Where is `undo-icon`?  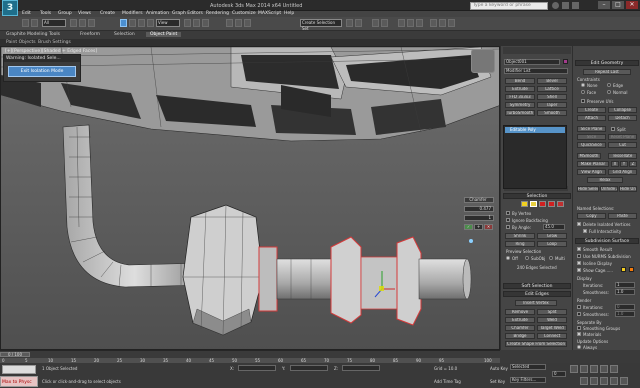 undo-icon is located at coordinates (25, 23).